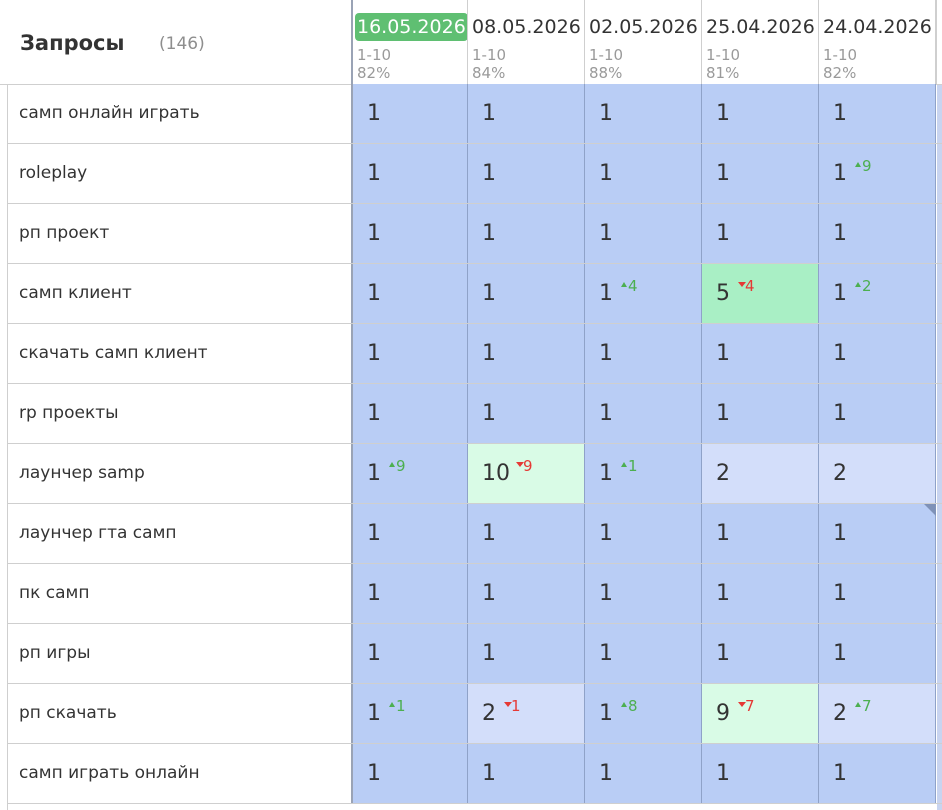 This screenshot has width=942, height=810. I want to click on position-cell: 27, so click(877, 713).